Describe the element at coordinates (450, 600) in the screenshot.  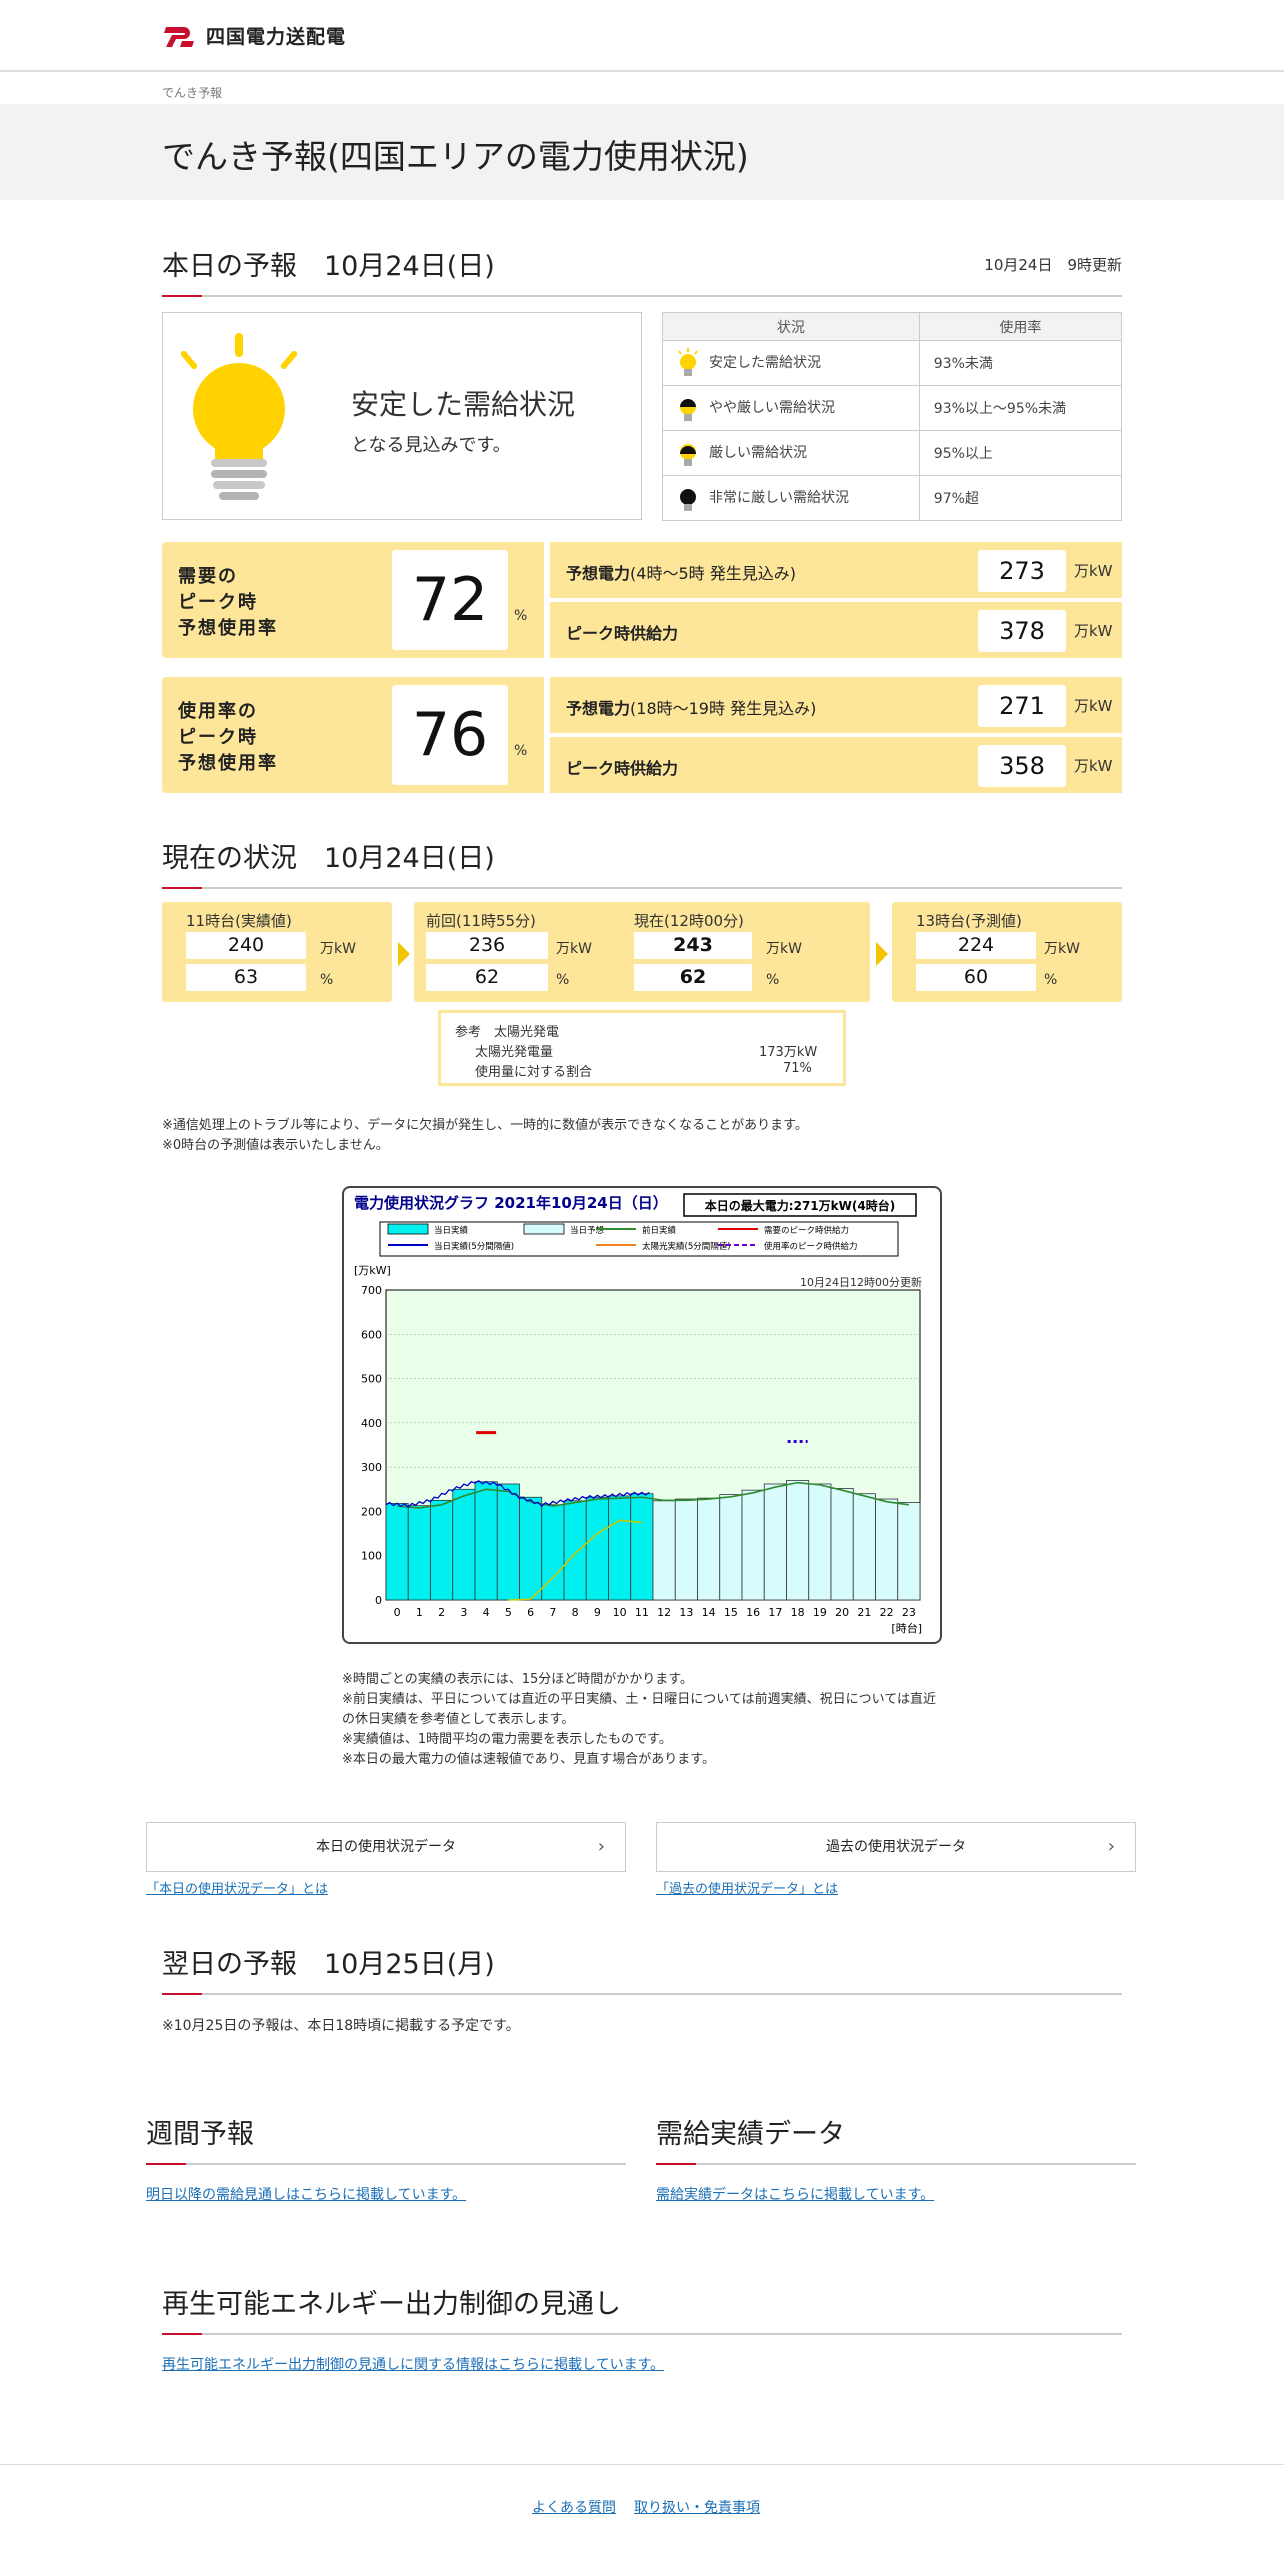
I see `forecast-usage-rate: 72` at that location.